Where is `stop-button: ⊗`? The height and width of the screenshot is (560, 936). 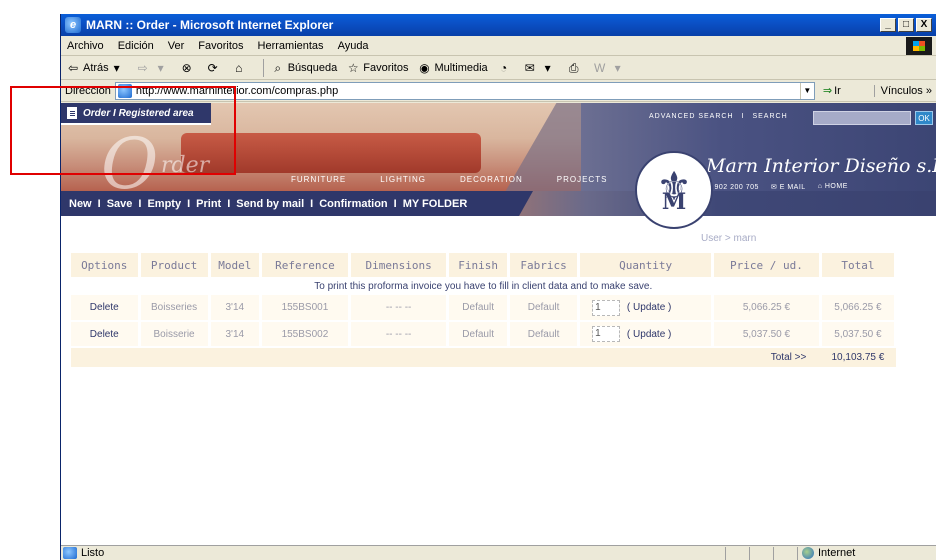 stop-button: ⊗ is located at coordinates (188, 68).